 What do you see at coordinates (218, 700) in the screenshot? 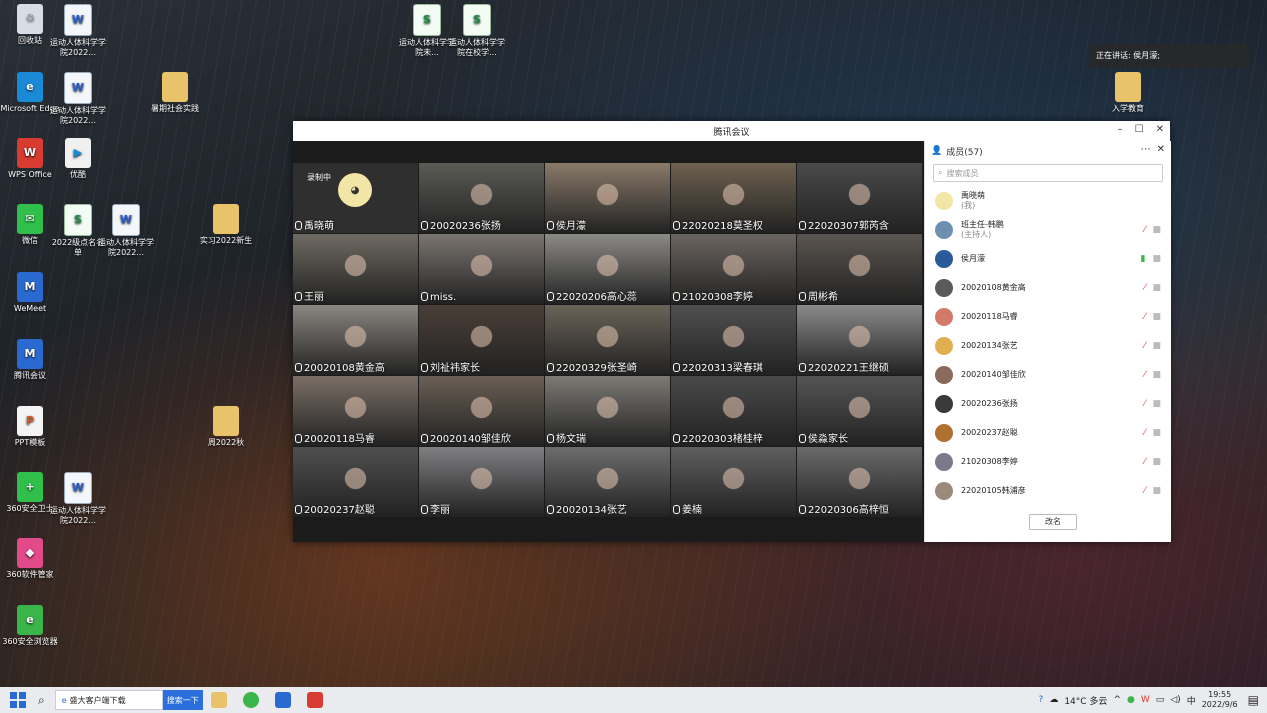
I see `file-explorer-icon` at bounding box center [218, 700].